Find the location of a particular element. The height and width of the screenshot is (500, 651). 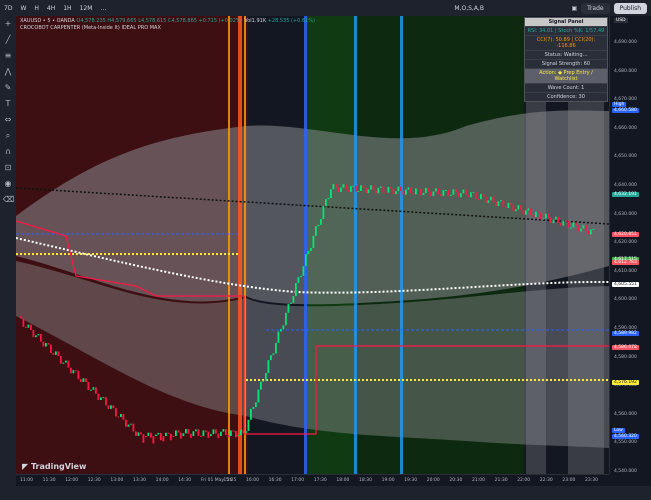

brush-icon: ✎ is located at coordinates (8, 88).